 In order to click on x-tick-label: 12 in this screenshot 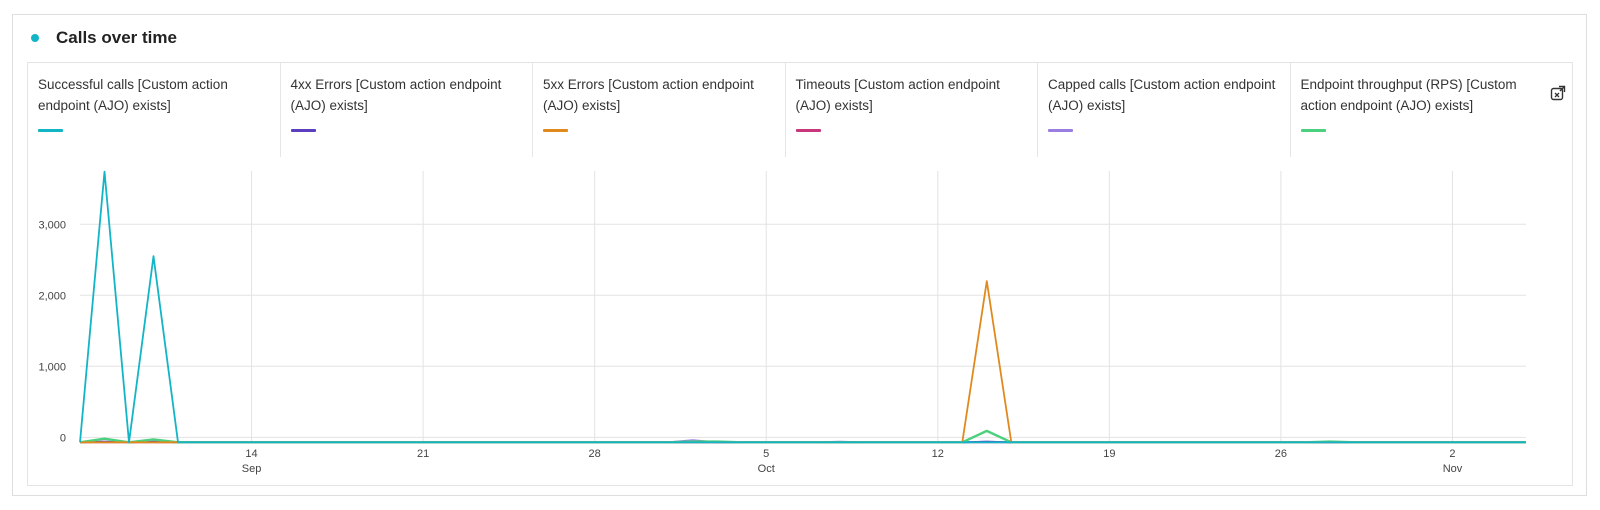, I will do `click(938, 454)`.